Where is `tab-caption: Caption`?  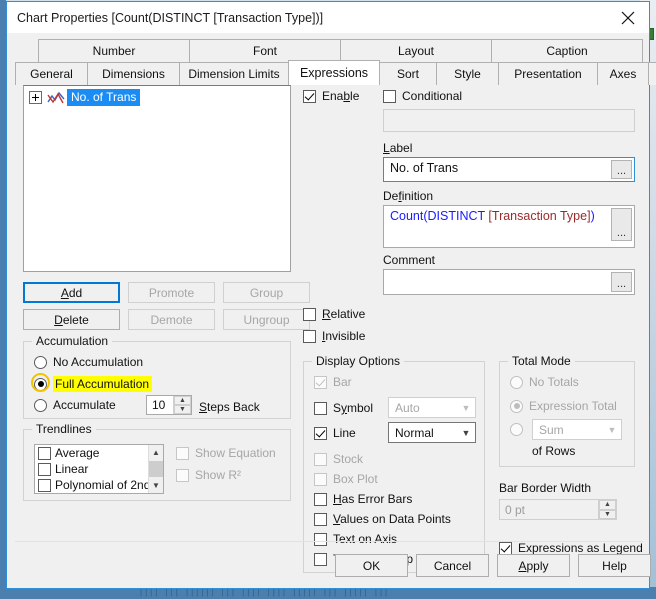 tab-caption: Caption is located at coordinates (567, 50).